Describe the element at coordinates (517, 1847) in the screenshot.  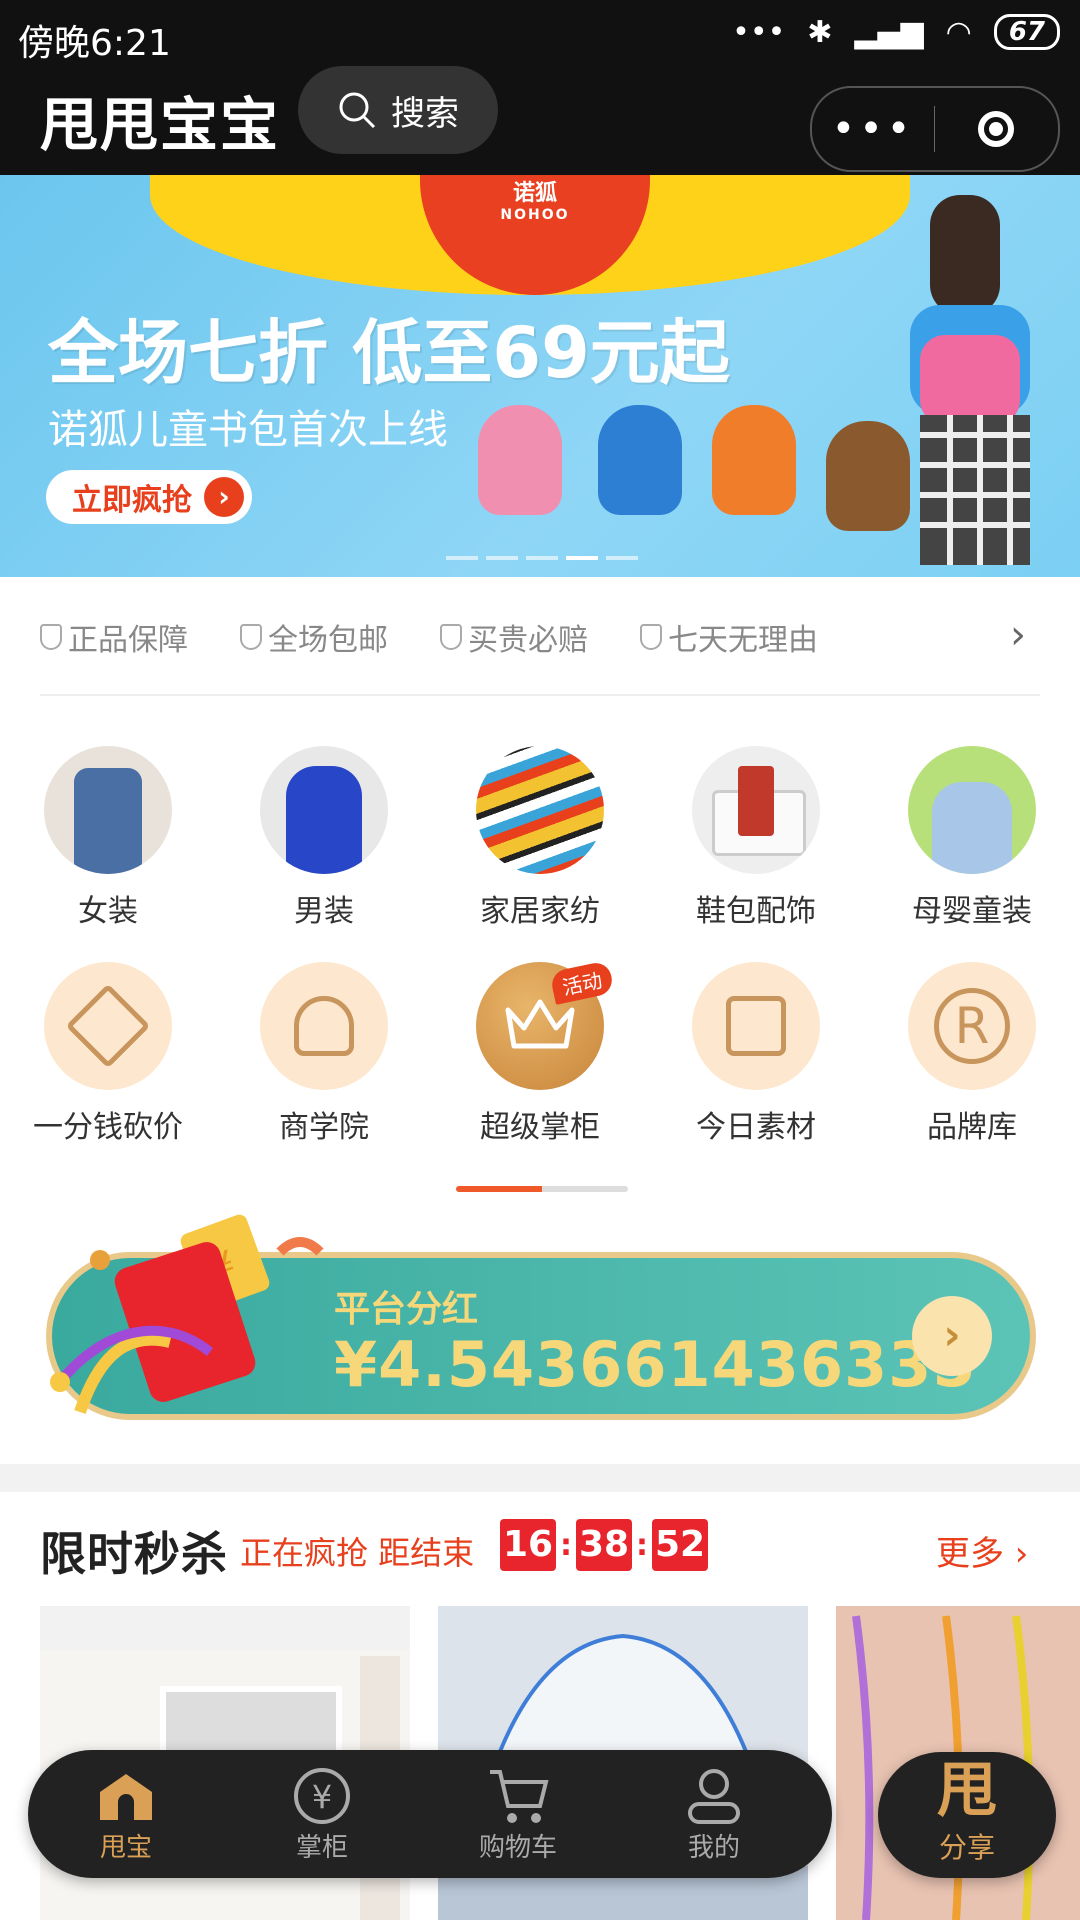
I see `tab-label: 购物车` at that location.